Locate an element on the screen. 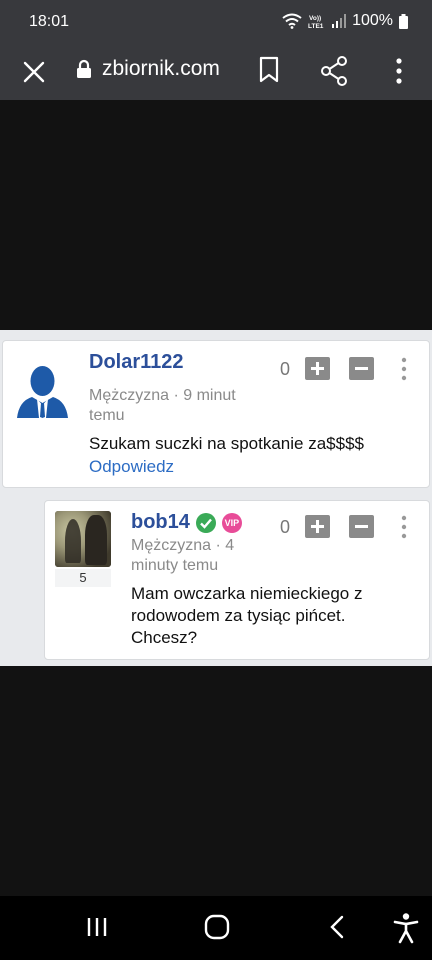 The height and width of the screenshot is (960, 432). reply-vote-score: 0 is located at coordinates (285, 527).